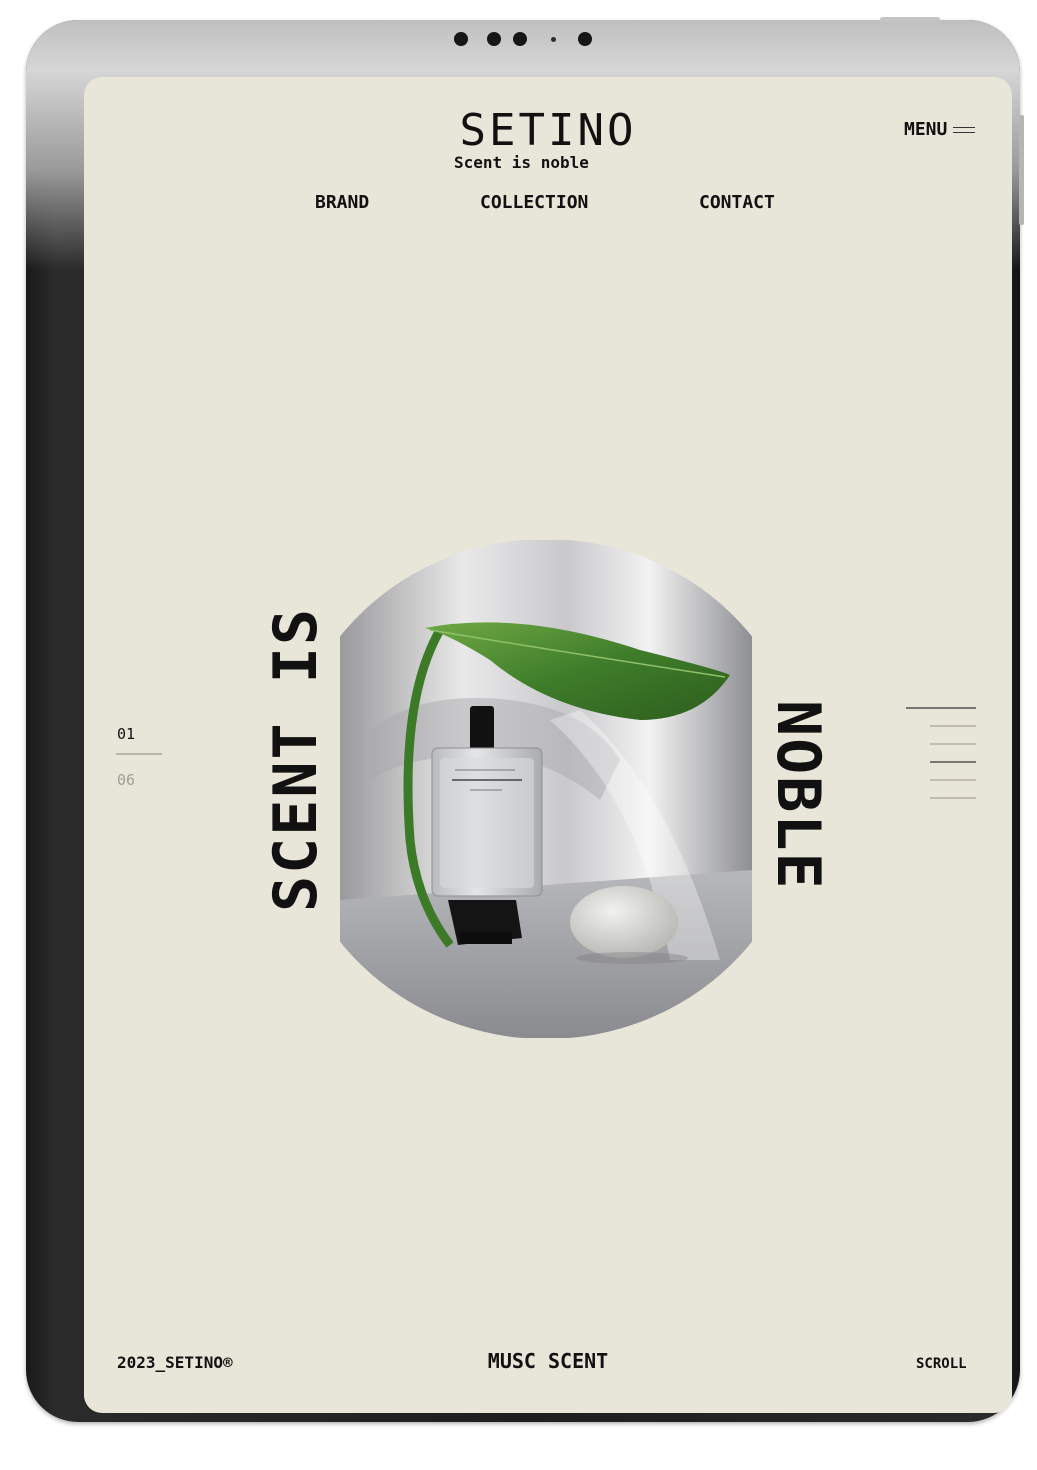  Describe the element at coordinates (940, 757) in the screenshot. I see `scroll-indicator` at that location.